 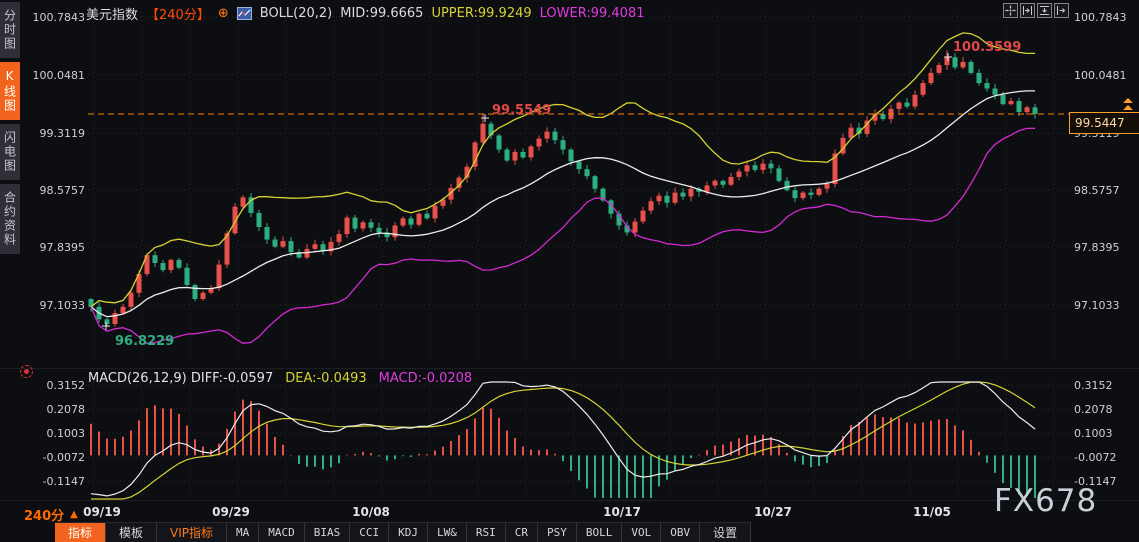 What do you see at coordinates (81, 532) in the screenshot?
I see `toolbar-button-1: 指标` at bounding box center [81, 532].